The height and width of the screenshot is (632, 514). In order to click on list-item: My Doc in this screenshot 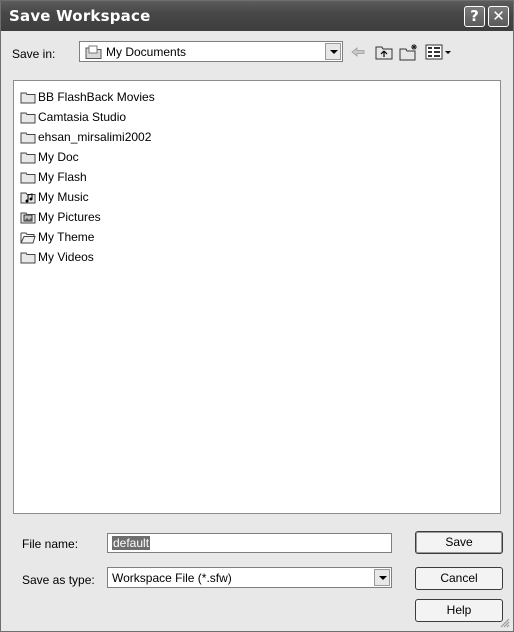, I will do `click(49, 157)`.